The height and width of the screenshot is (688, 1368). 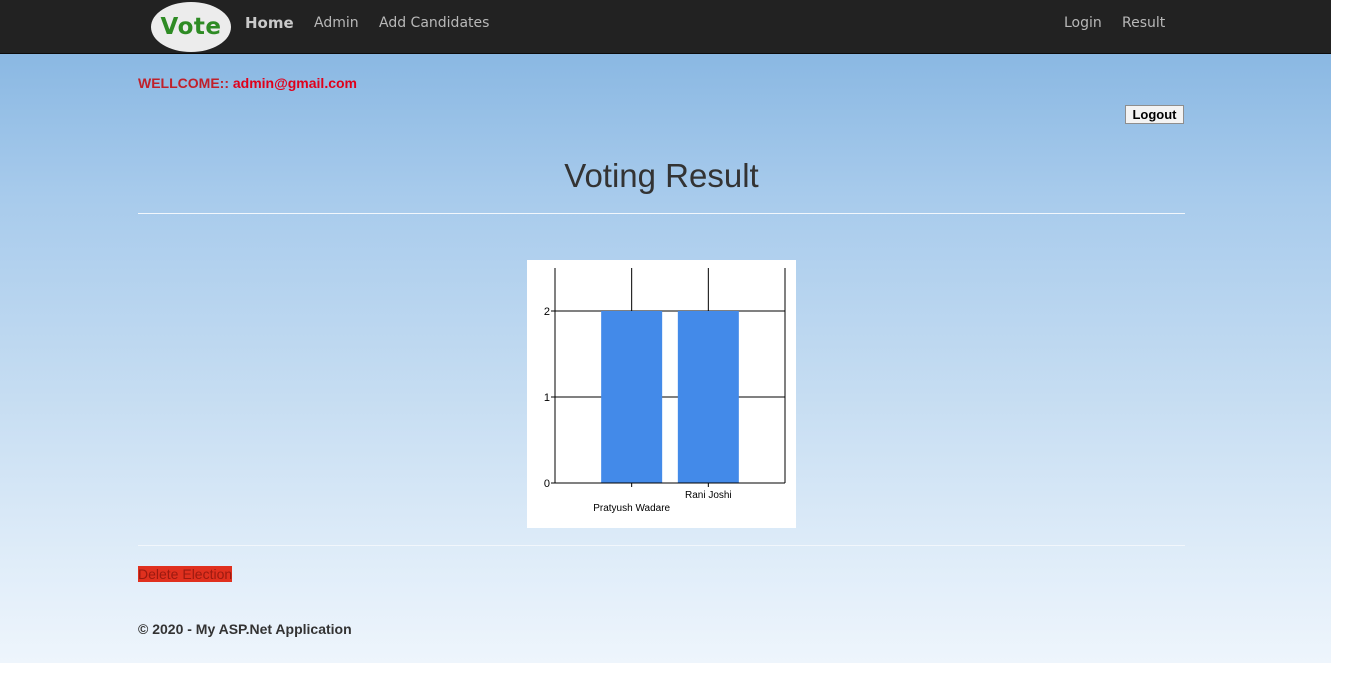 I want to click on nav-login-link: Login, so click(x=1083, y=23).